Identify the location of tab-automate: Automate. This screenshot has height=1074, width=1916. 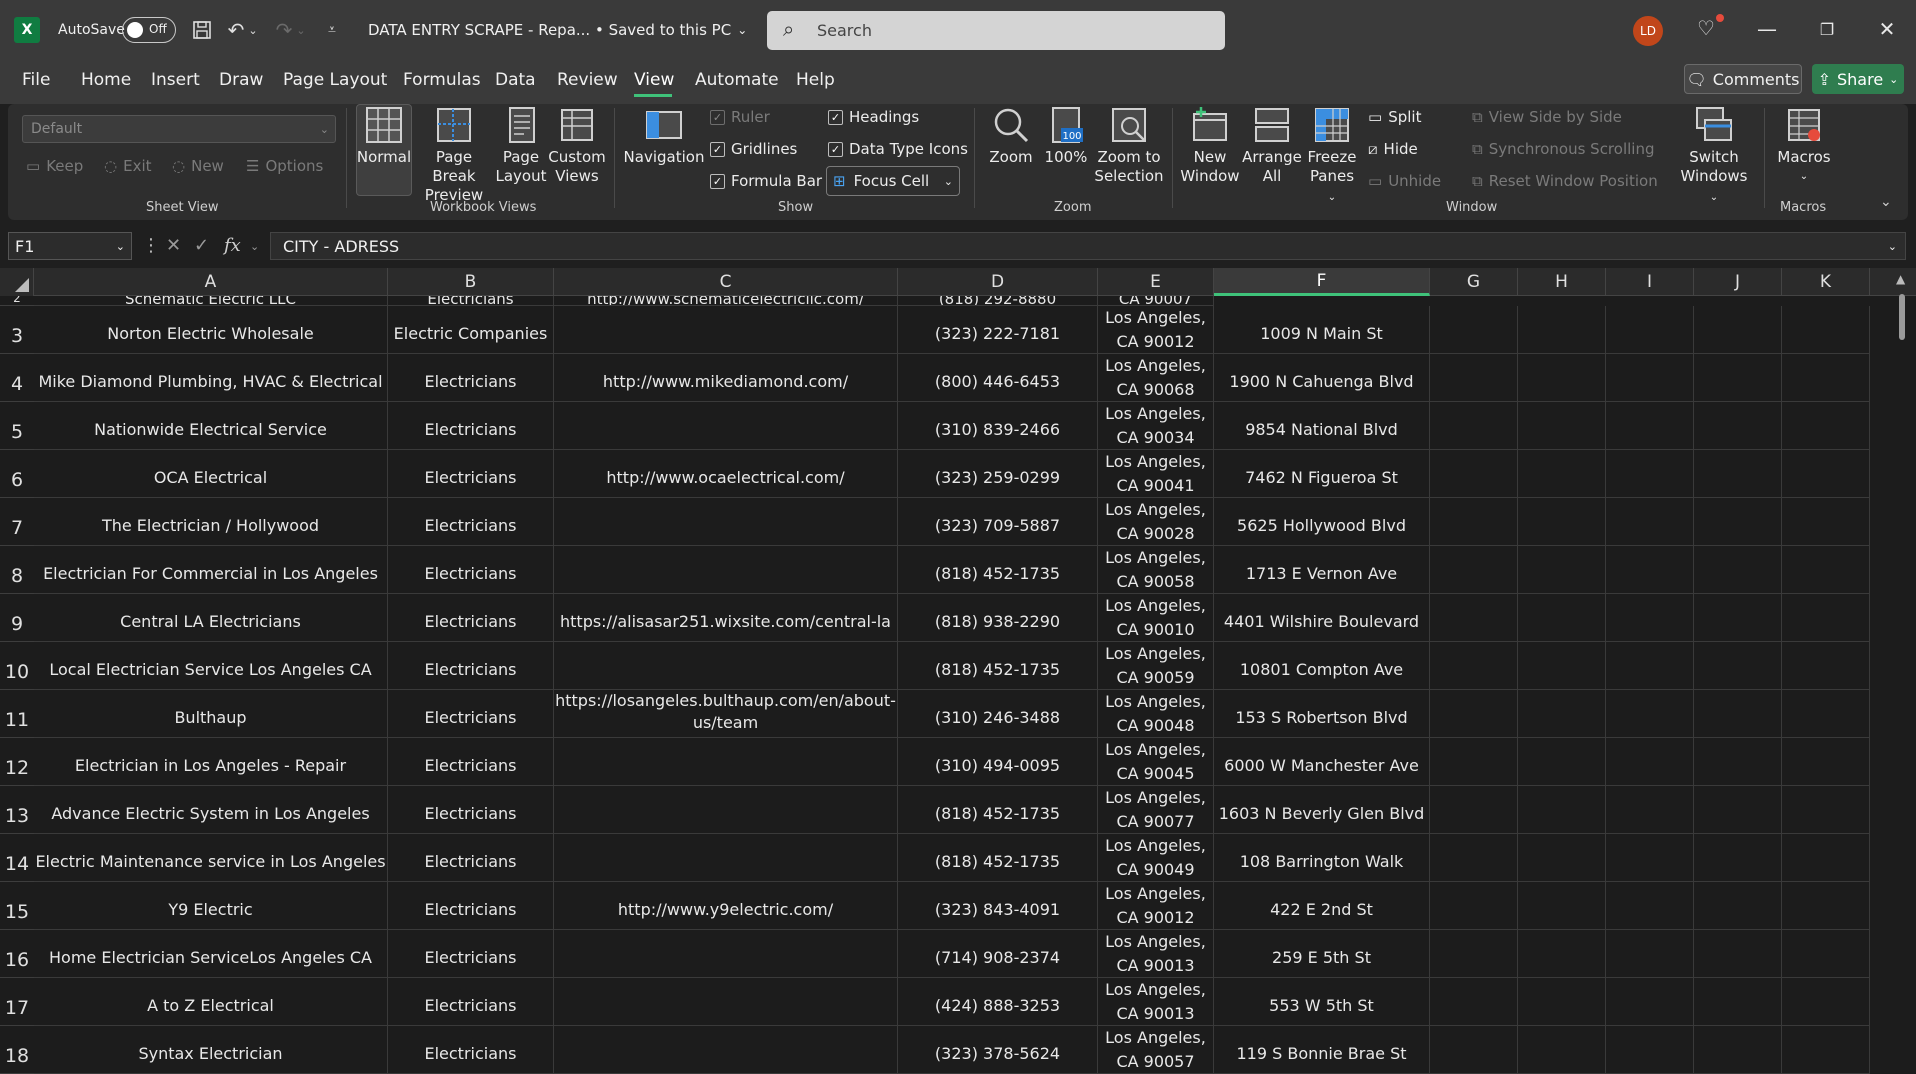
(737, 80).